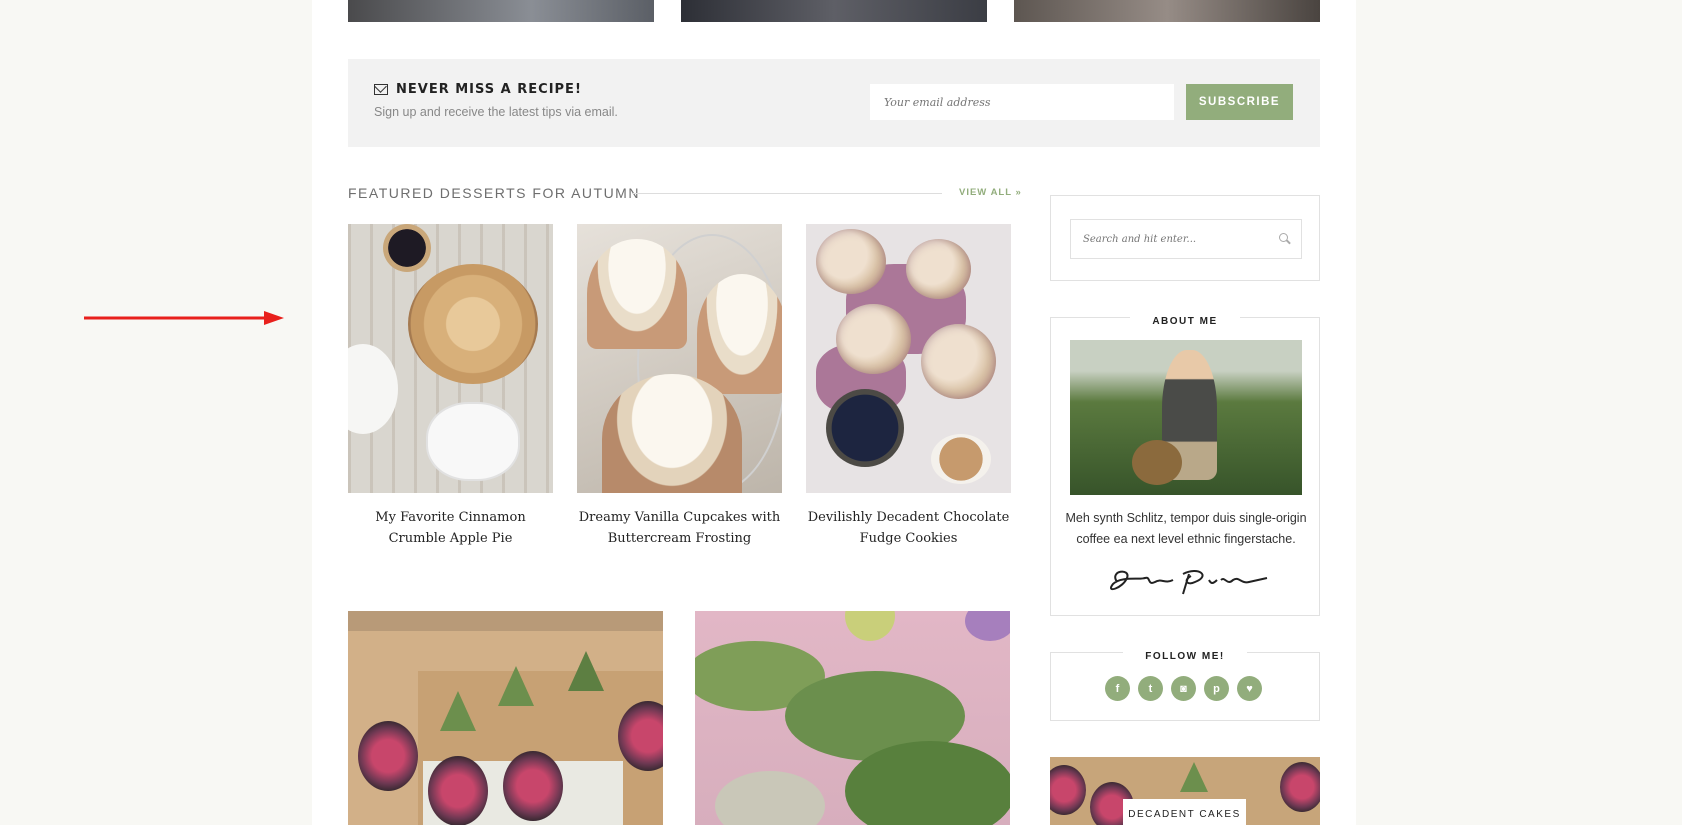  Describe the element at coordinates (787, 193) in the screenshot. I see `section-divider` at that location.